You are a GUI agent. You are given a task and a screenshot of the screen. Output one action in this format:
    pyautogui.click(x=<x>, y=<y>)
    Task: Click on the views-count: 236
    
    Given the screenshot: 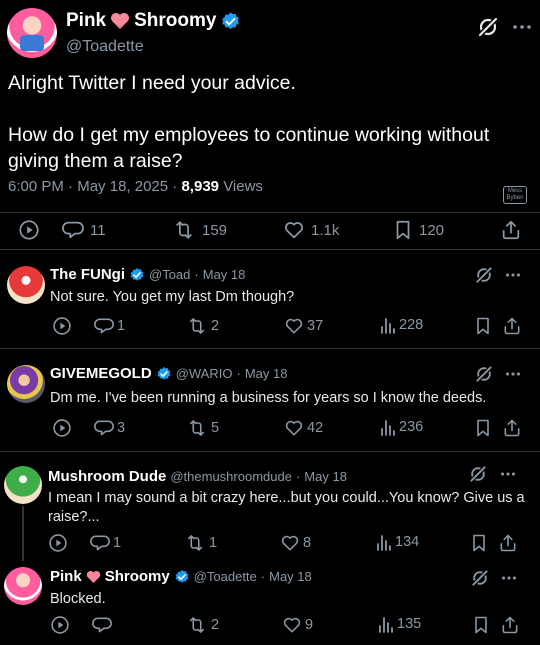 What is the action you would take?
    pyautogui.click(x=411, y=427)
    